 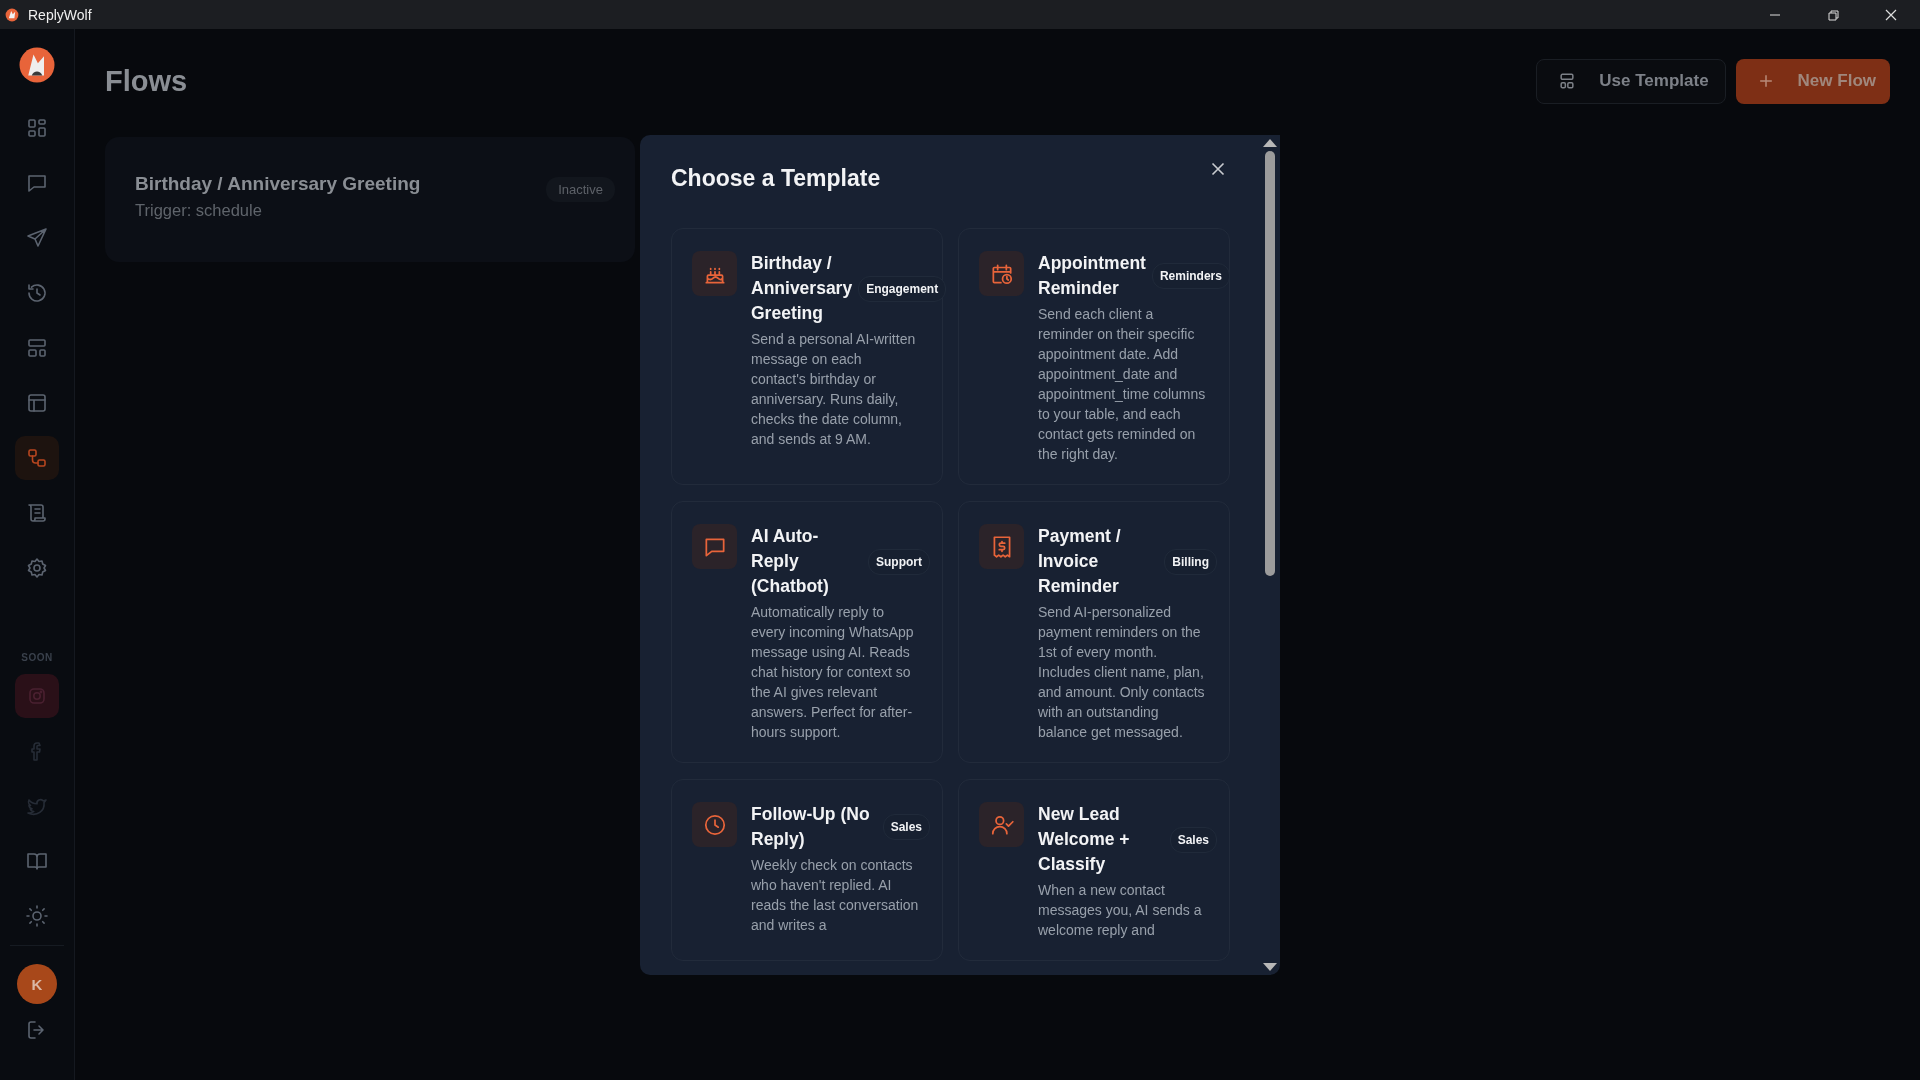 I want to click on settings-icon, so click(x=37, y=567).